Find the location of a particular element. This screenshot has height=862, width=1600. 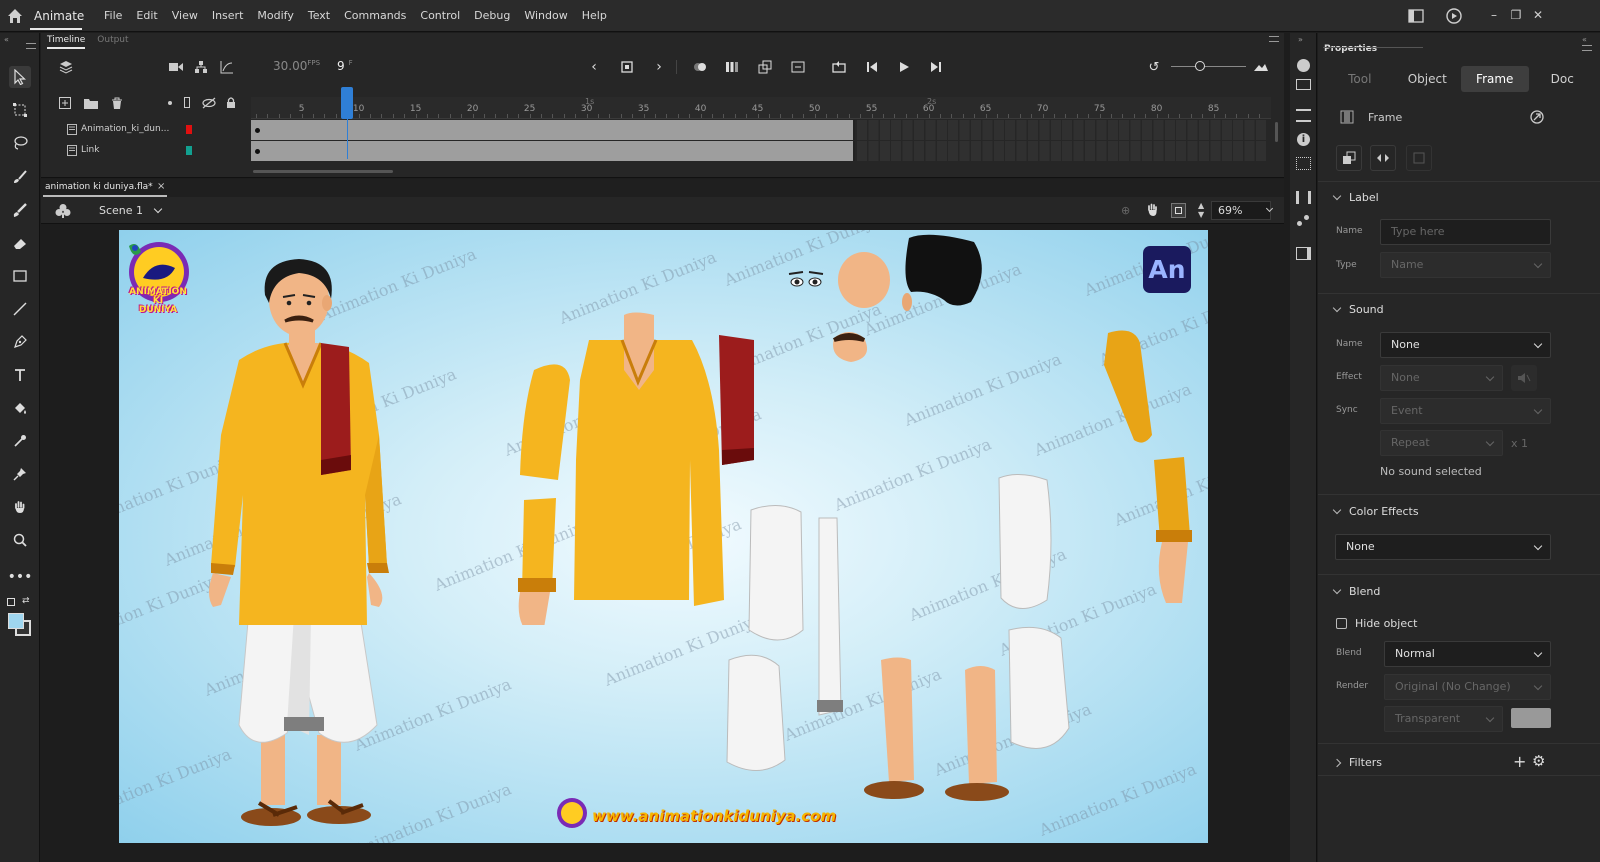

document-tab: animation ki duniya.fla* is located at coordinates (99, 187).